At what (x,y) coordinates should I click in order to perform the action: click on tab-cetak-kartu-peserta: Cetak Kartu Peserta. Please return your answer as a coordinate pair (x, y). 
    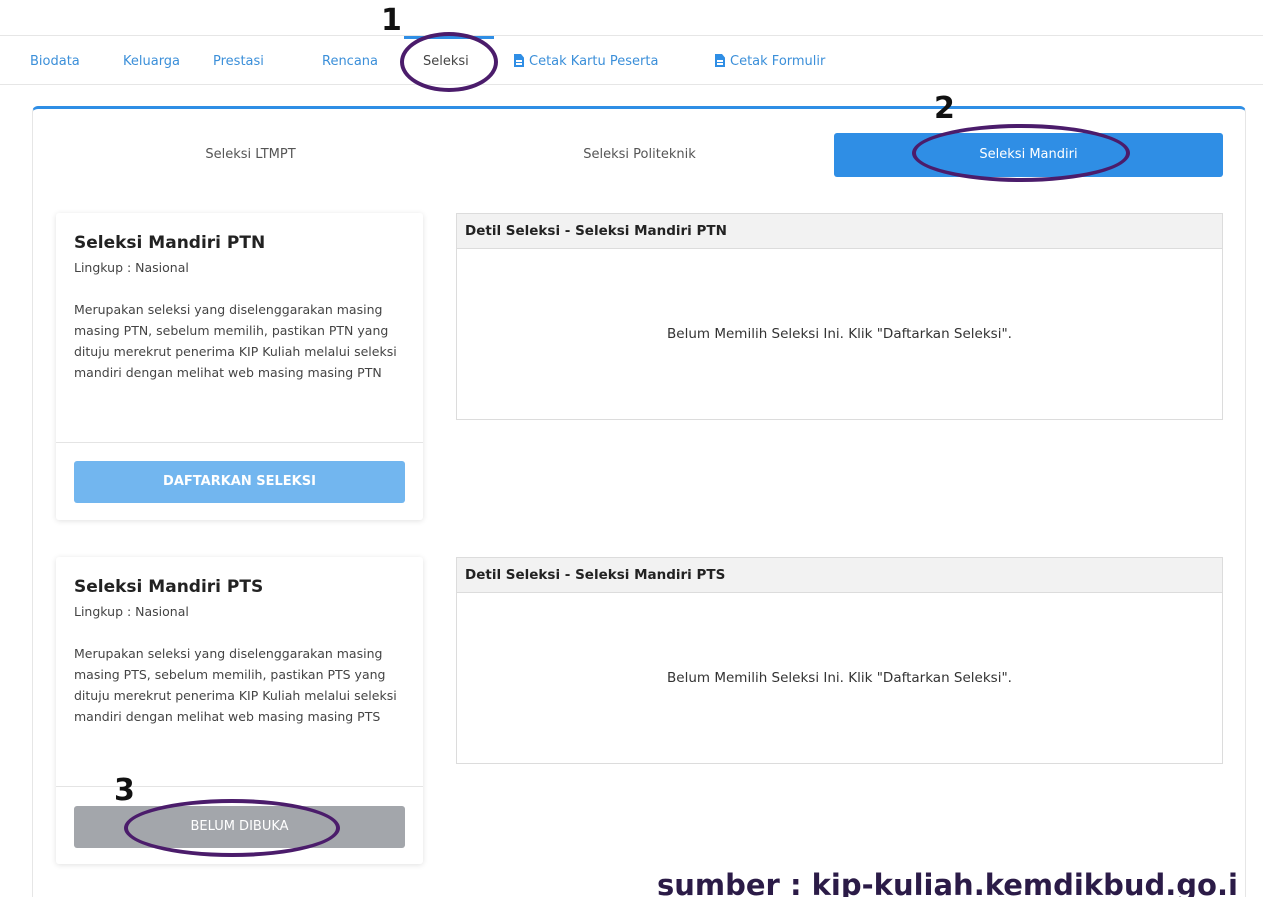
    Looking at the image, I should click on (586, 61).